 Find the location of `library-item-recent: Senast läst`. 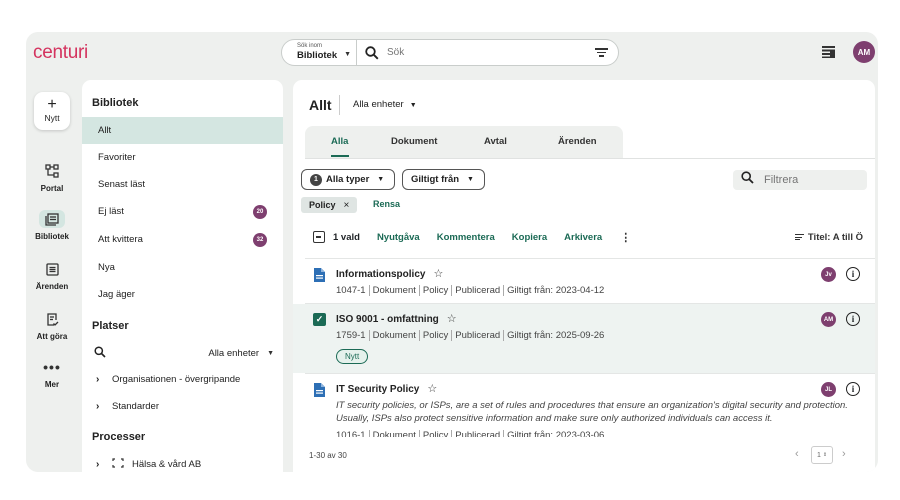

library-item-recent: Senast läst is located at coordinates (182, 184).